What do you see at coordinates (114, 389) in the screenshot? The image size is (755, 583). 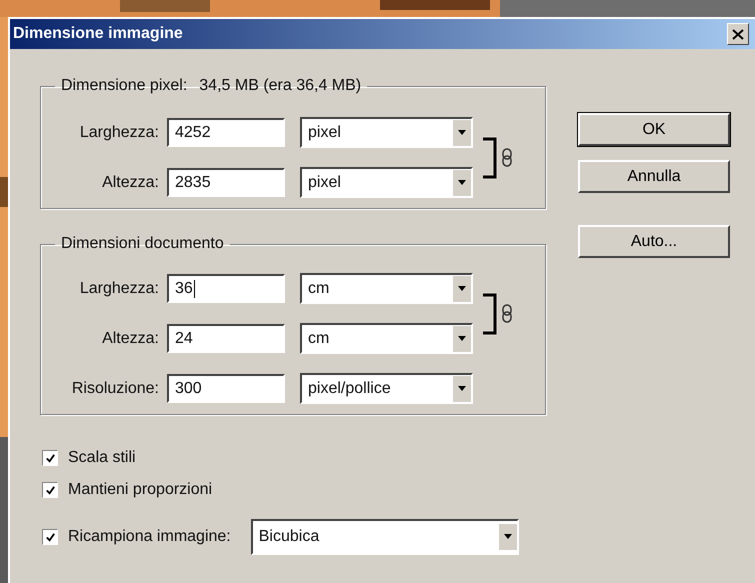 I see `field-label: Risoluzione:` at bounding box center [114, 389].